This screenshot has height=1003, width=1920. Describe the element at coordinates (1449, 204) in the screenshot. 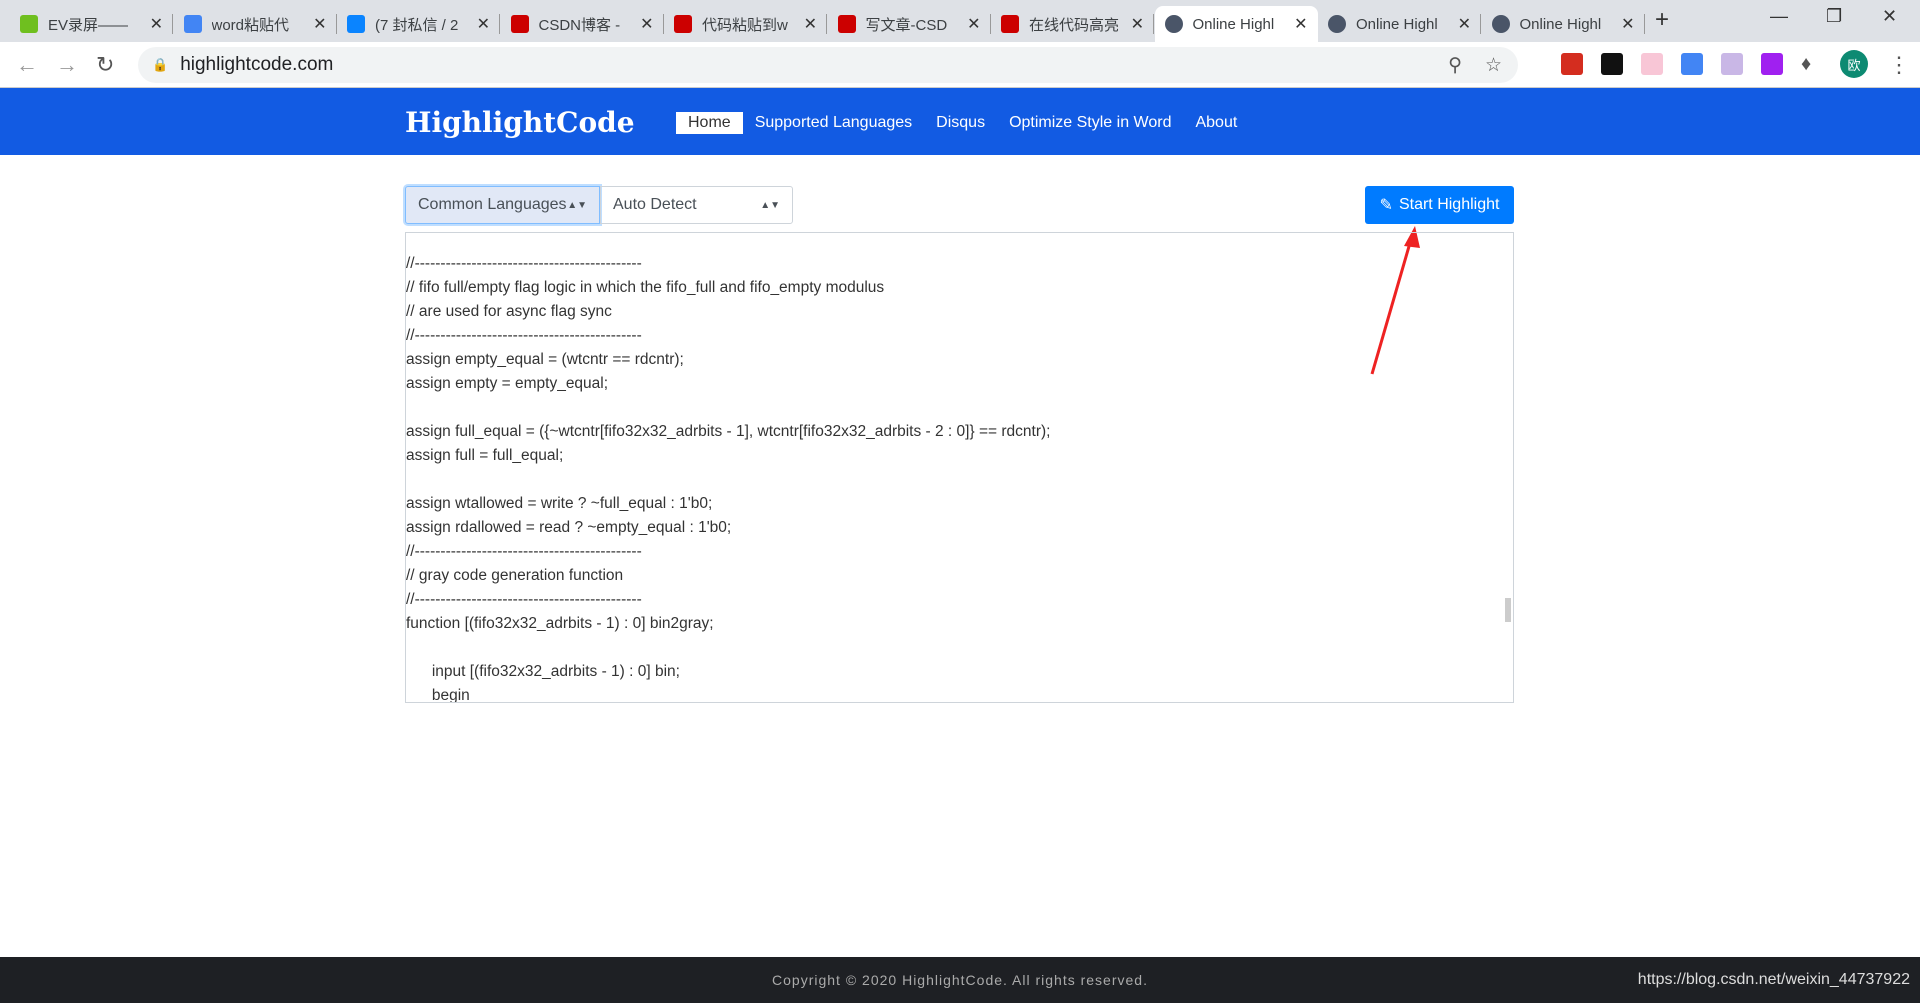

I see `start-highlight-label: Start Highlight` at that location.